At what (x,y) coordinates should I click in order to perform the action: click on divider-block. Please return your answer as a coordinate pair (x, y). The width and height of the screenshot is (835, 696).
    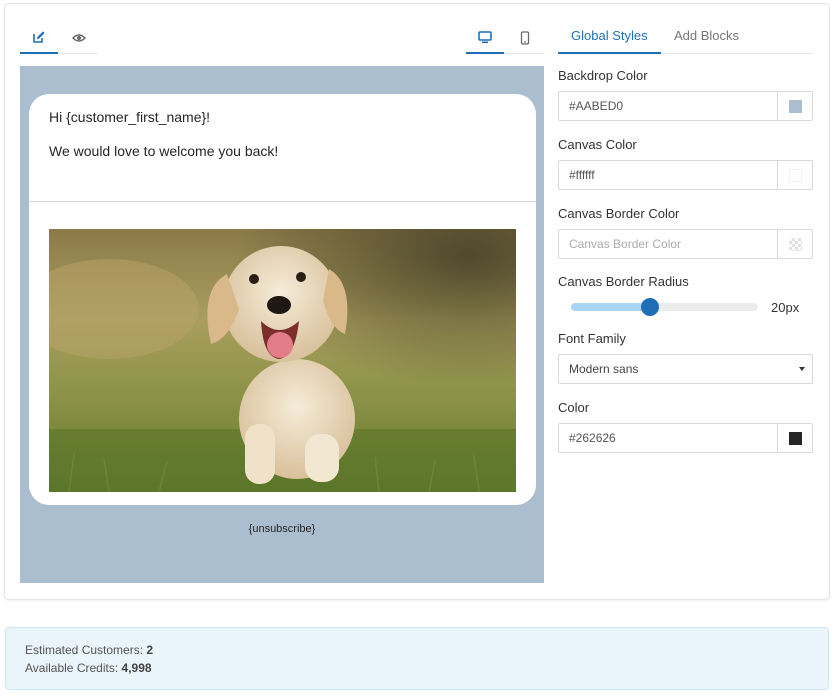
    Looking at the image, I should click on (282, 201).